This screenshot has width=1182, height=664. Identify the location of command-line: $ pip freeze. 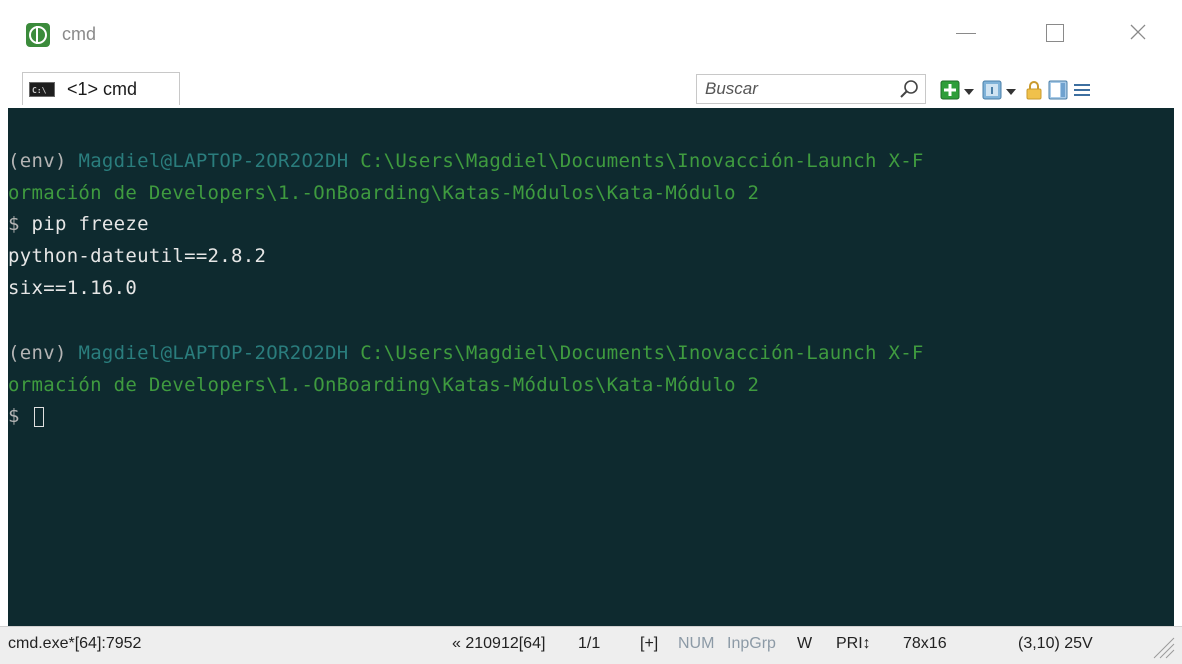
(78, 224).